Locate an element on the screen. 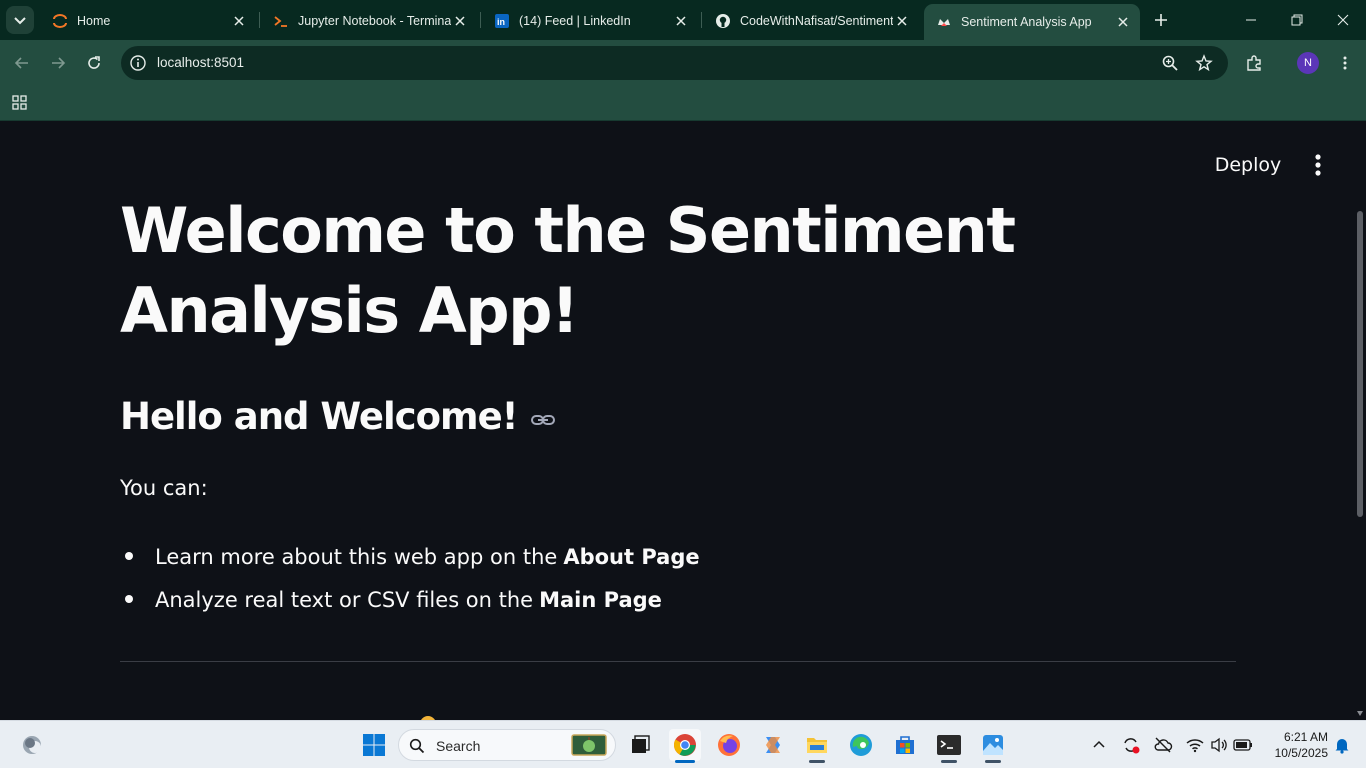  tab-separator is located at coordinates (480, 20).